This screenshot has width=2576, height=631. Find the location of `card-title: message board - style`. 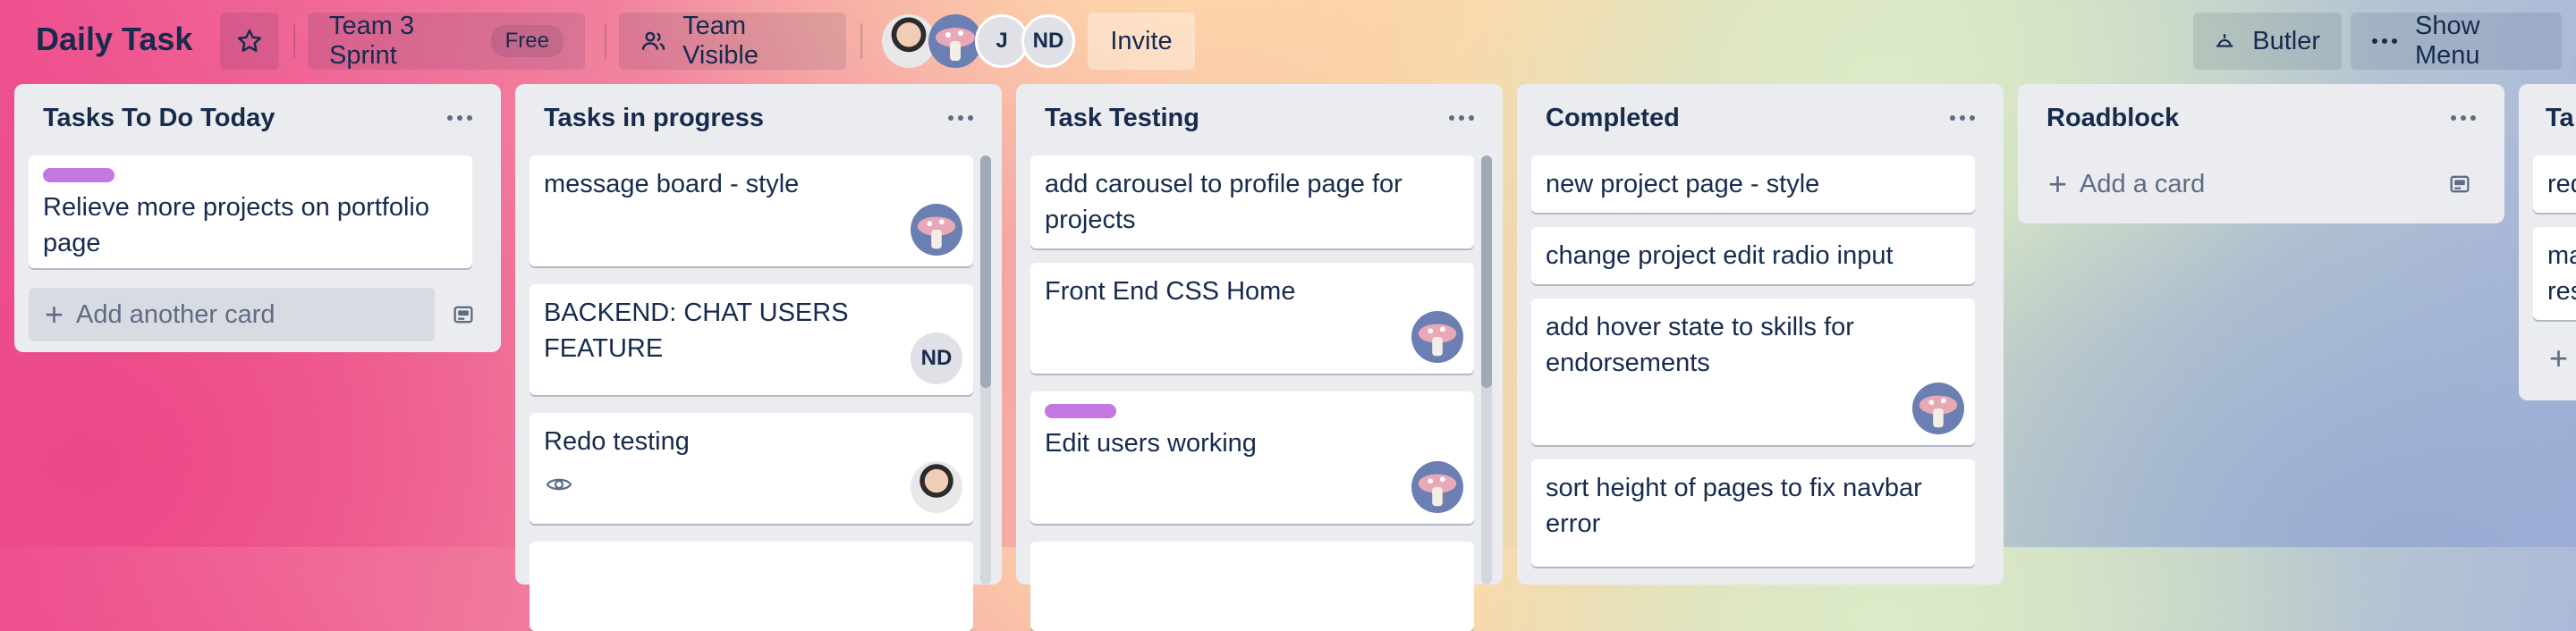

card-title: message board - style is located at coordinates (672, 184).